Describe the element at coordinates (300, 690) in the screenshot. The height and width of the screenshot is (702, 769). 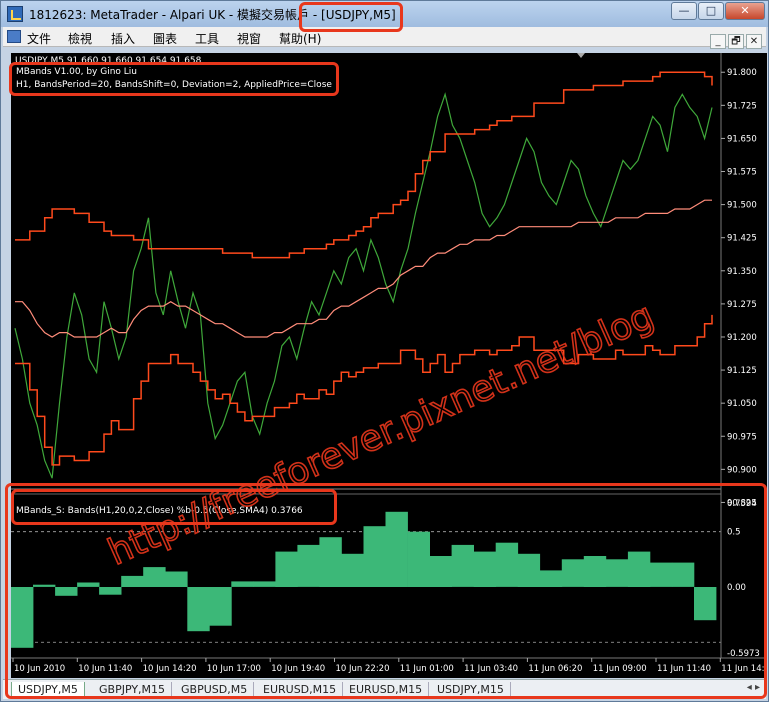
I see `tab-eurusd-m15: EURUSD,M15` at that location.